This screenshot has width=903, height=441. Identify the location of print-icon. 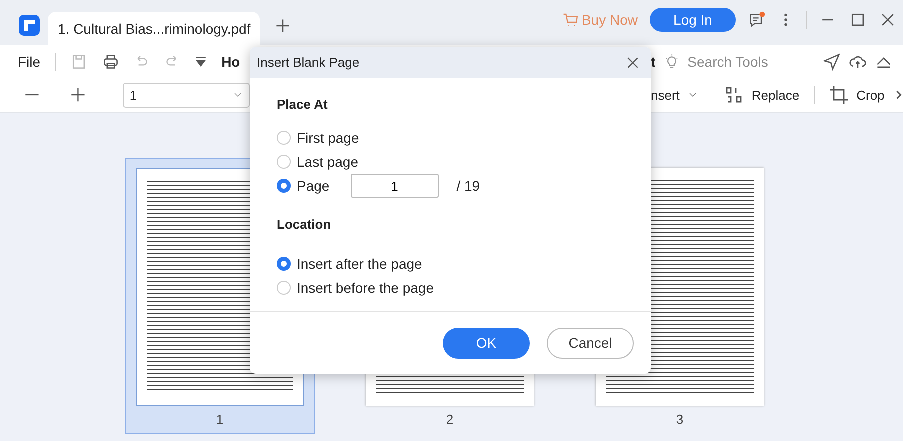
(111, 61).